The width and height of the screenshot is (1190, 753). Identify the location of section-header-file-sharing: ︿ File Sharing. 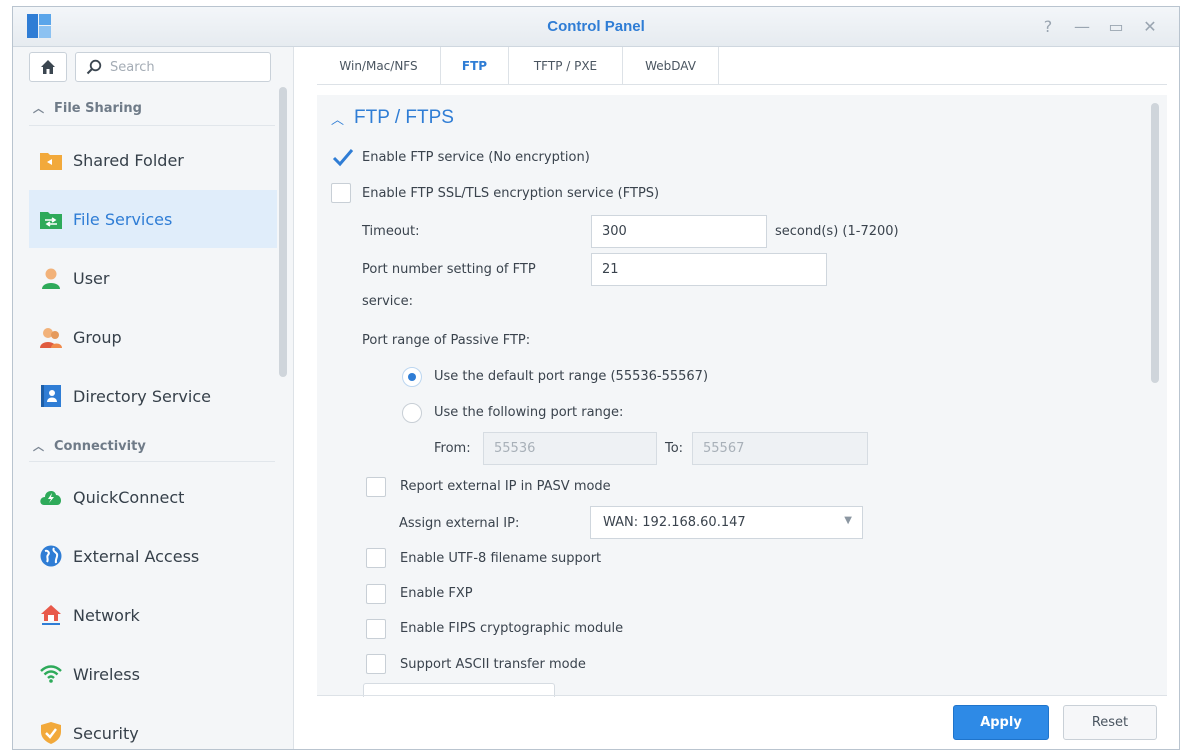
(87, 108).